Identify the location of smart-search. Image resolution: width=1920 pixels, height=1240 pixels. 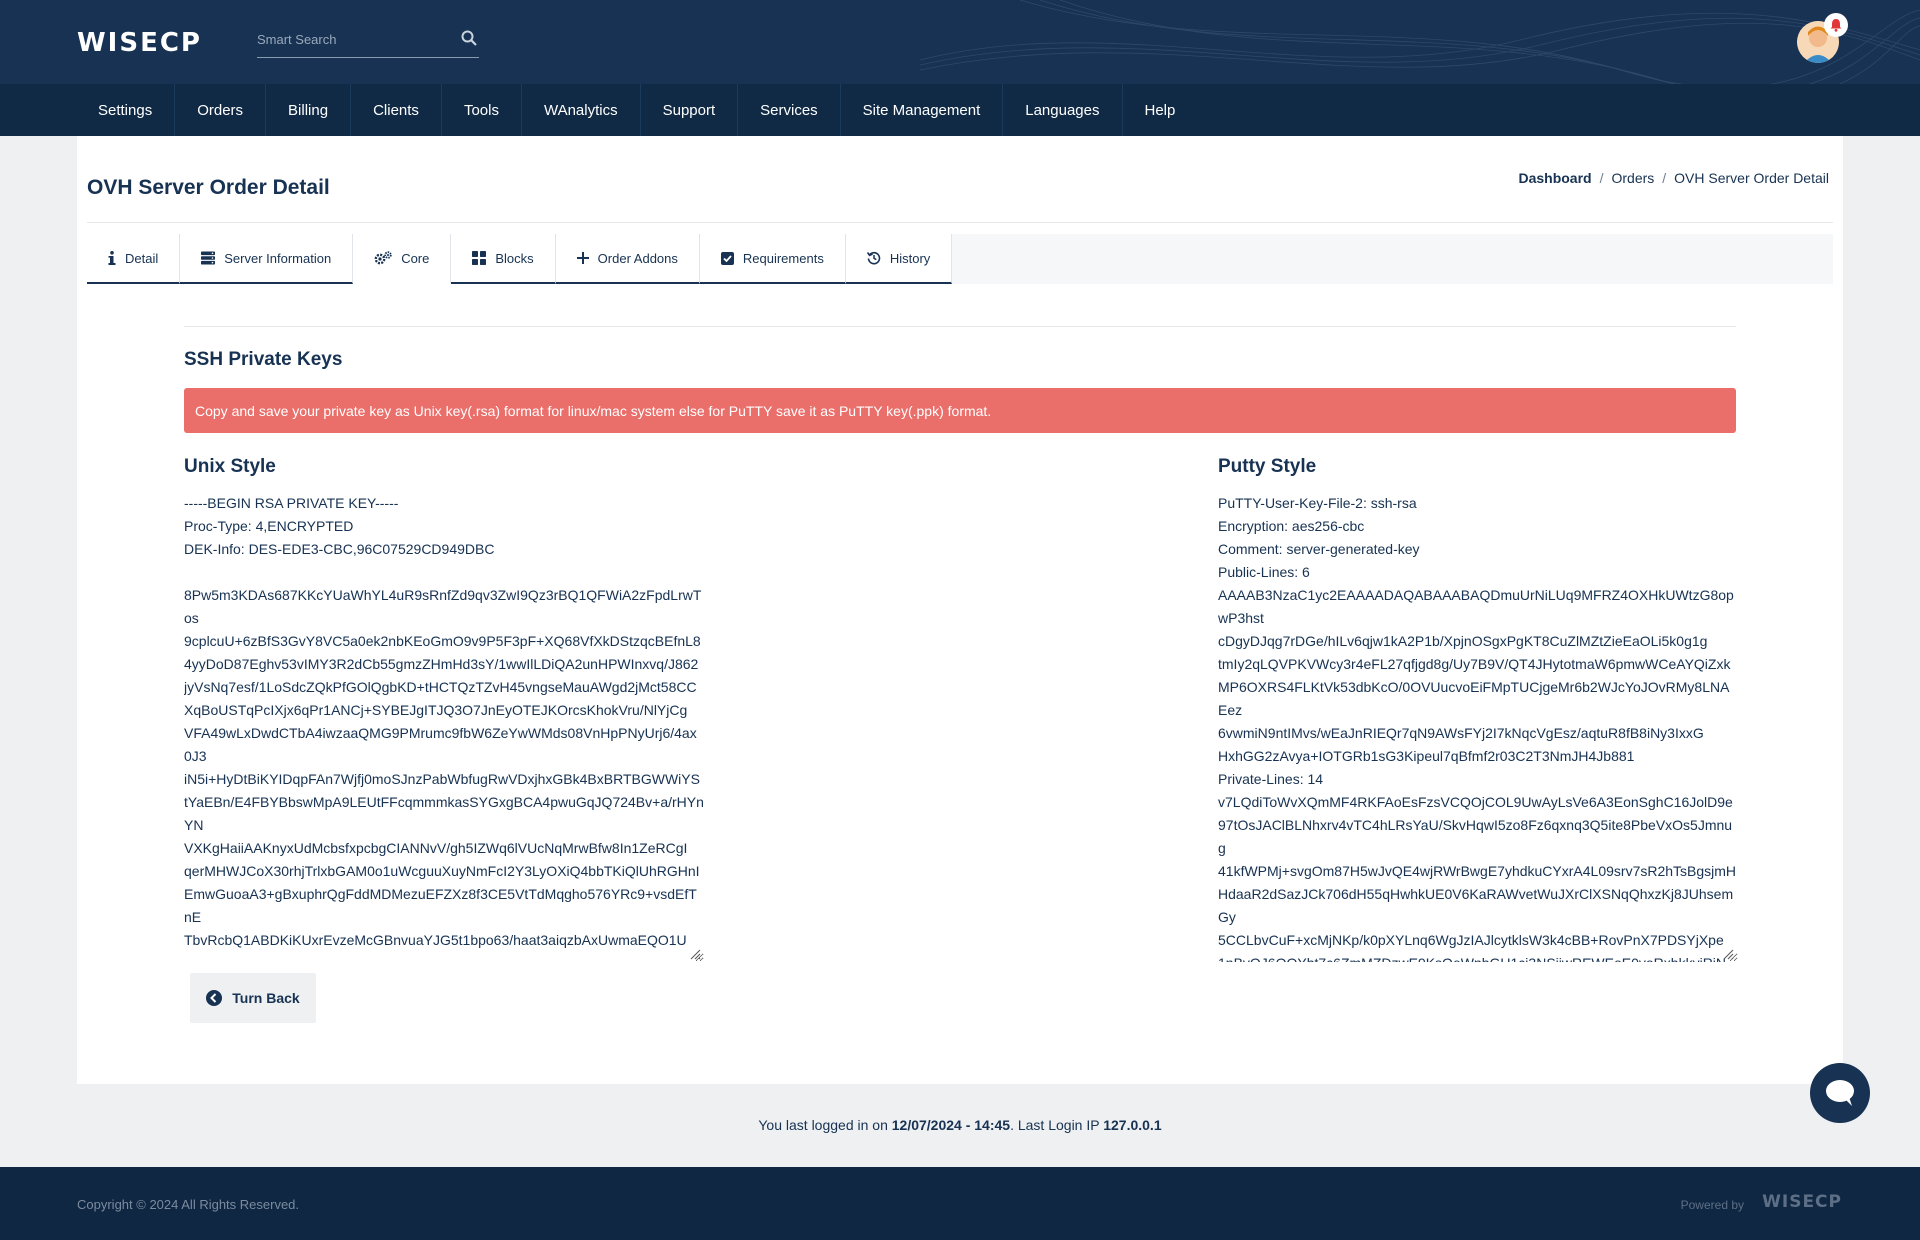
(368, 40).